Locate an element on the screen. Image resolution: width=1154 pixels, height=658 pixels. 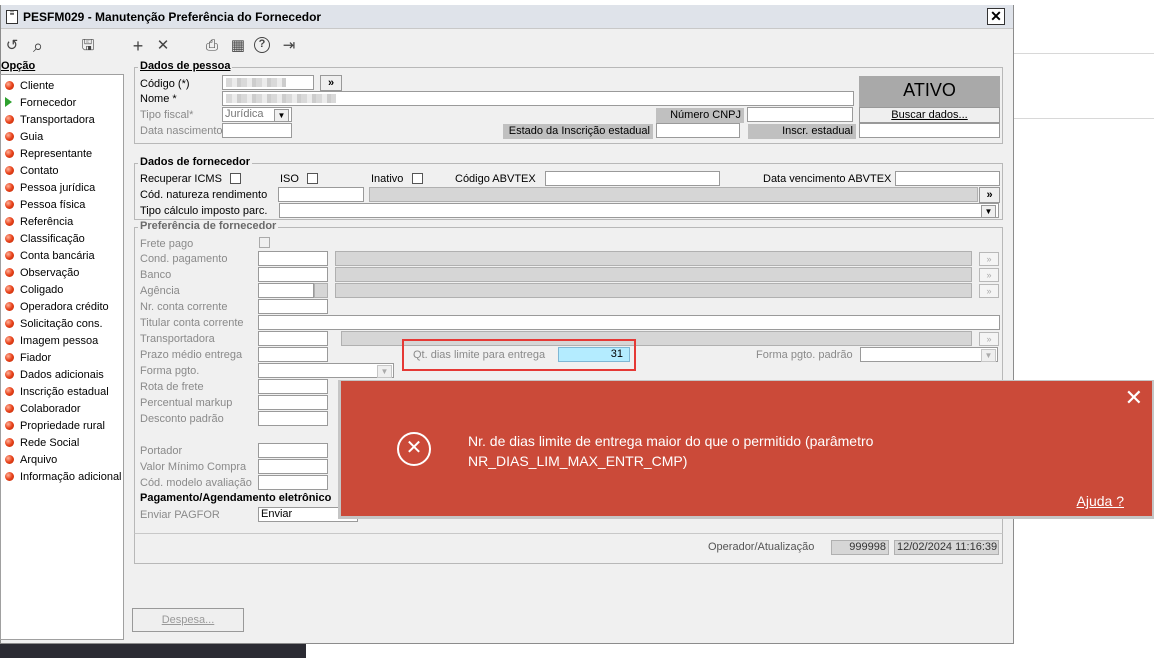
titular-field is located at coordinates (629, 322).